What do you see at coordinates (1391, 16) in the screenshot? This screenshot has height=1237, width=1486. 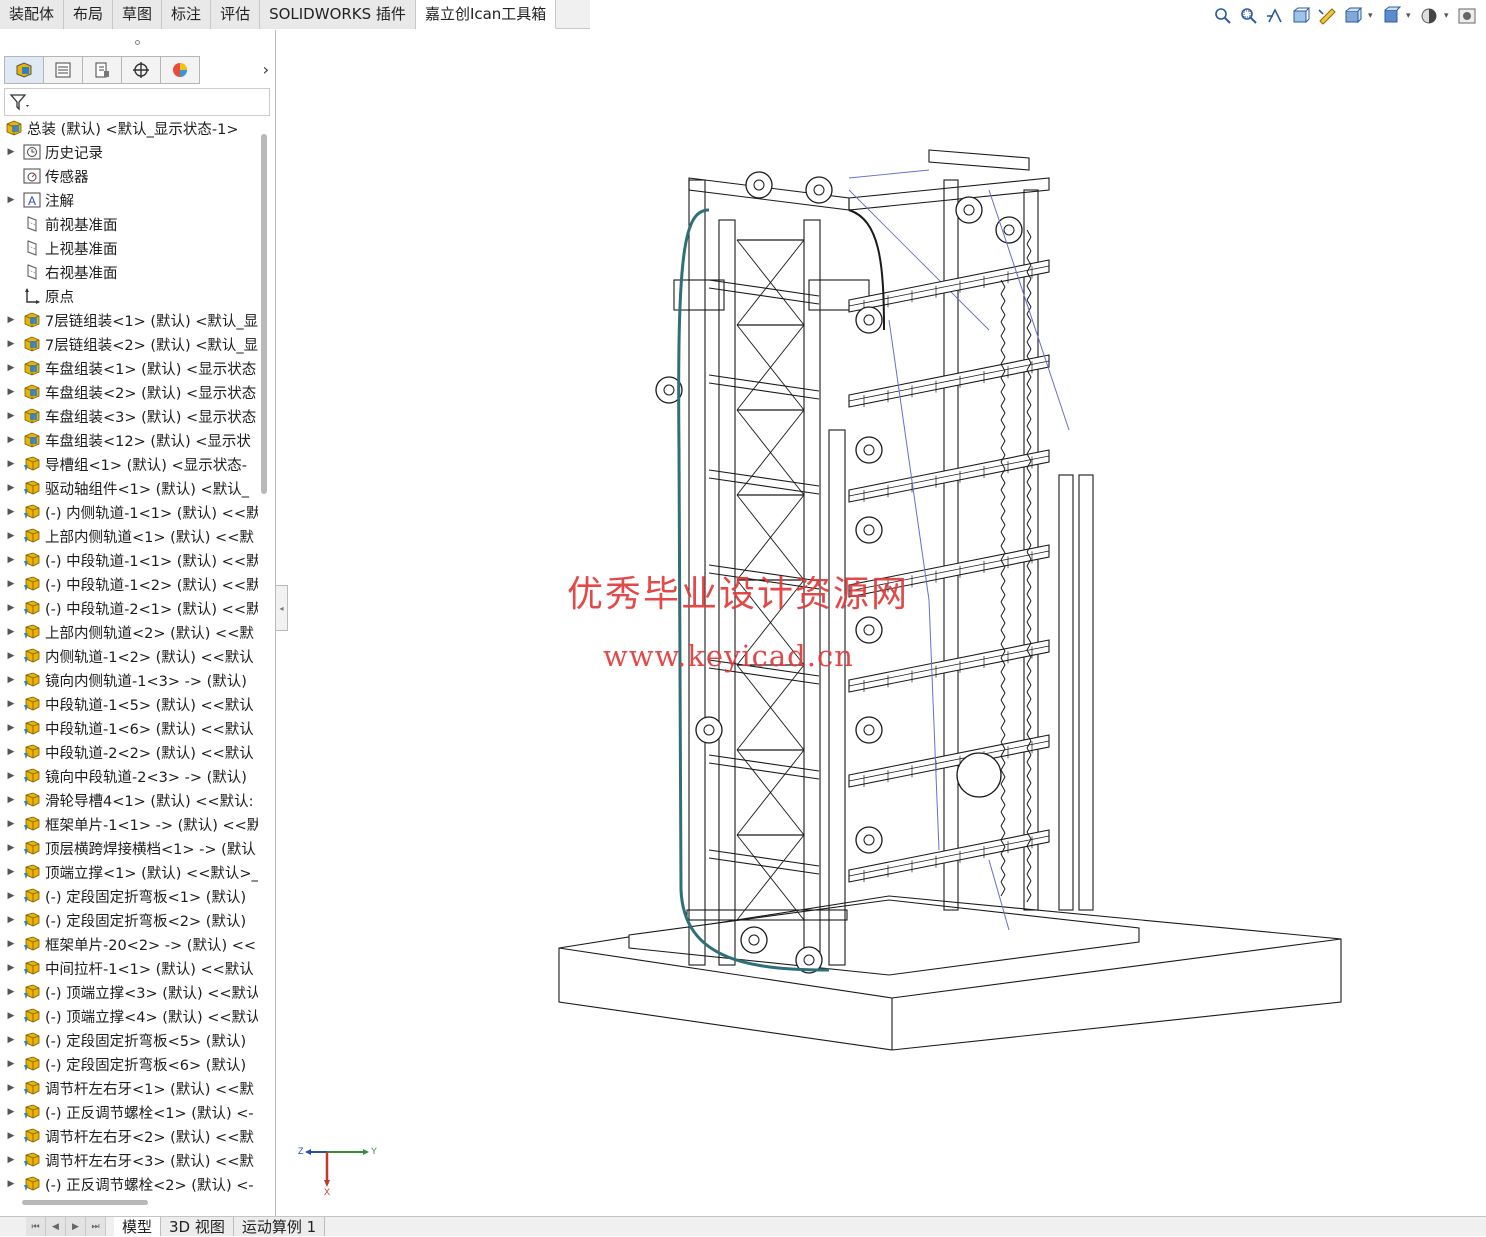 I see `hide-show-icon` at bounding box center [1391, 16].